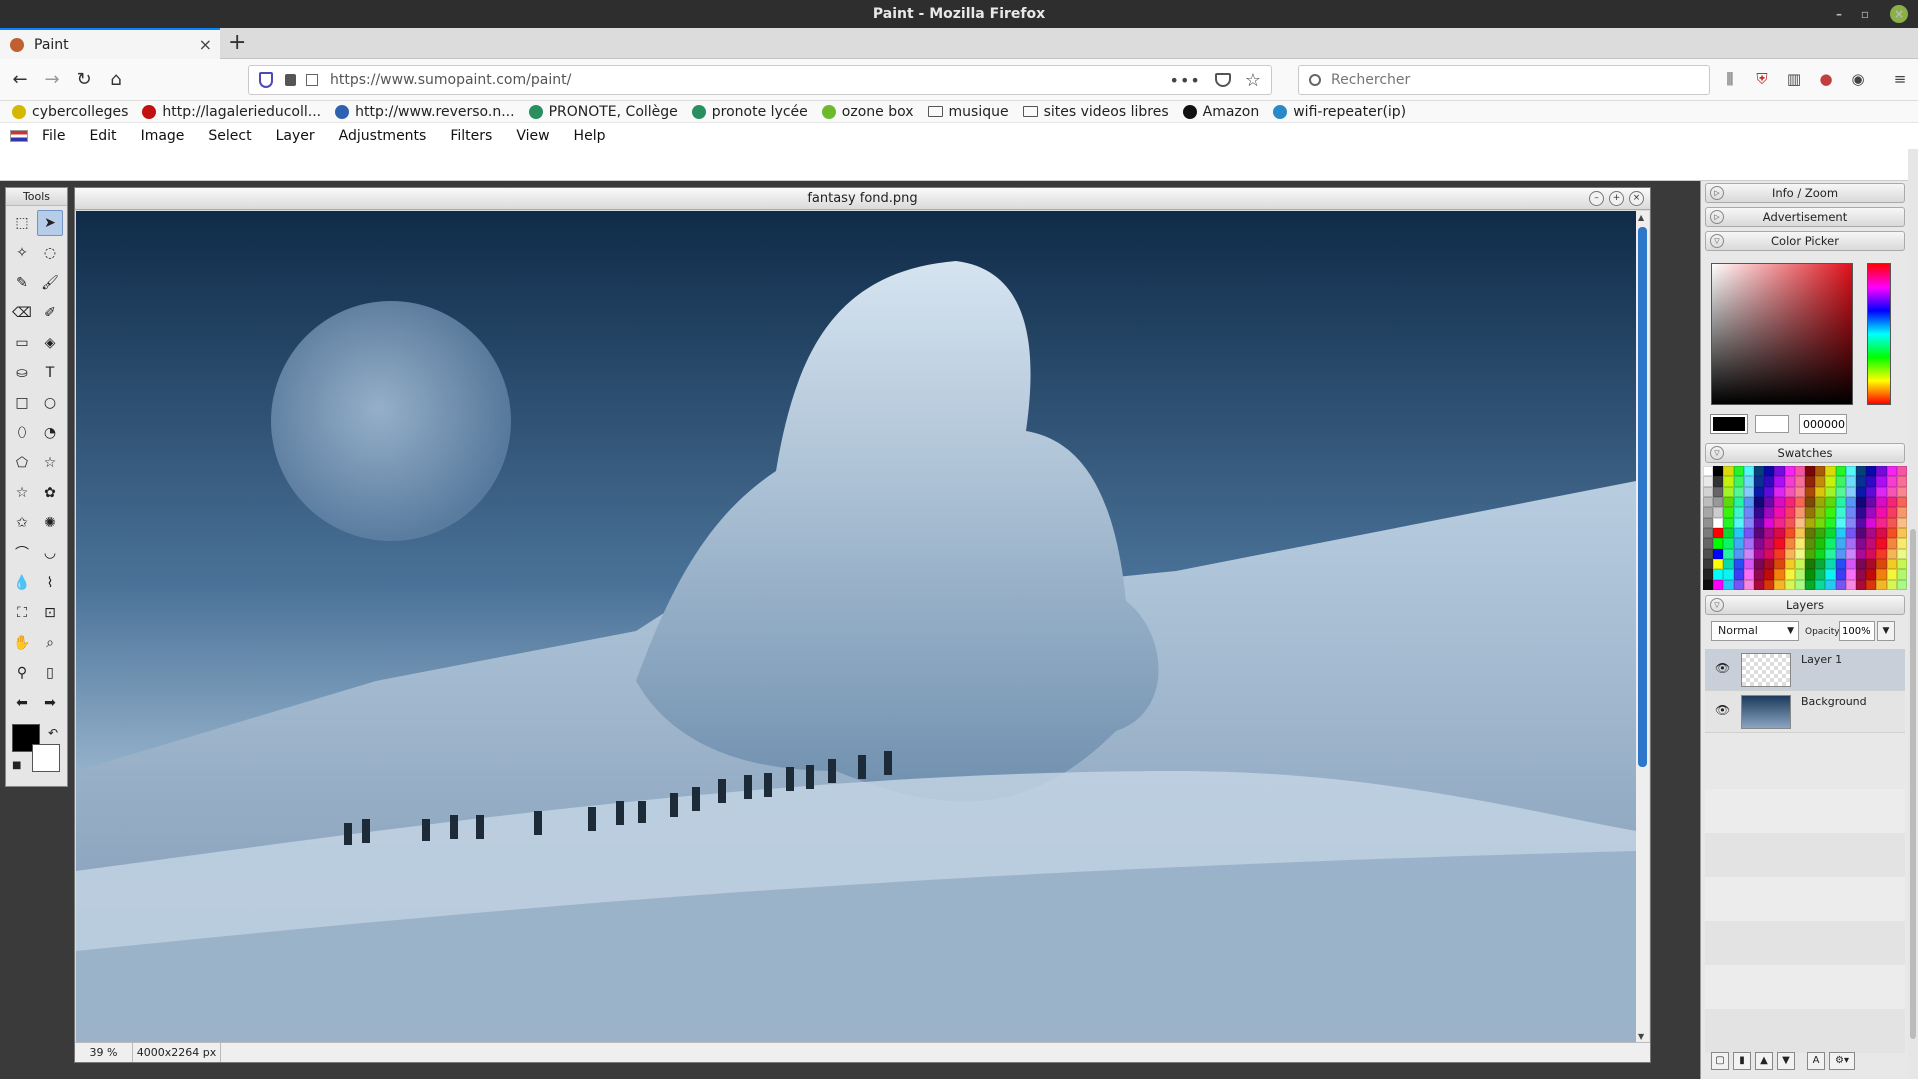 This screenshot has width=1918, height=1079. What do you see at coordinates (50, 703) in the screenshot?
I see `redo-arrow-icon: ➡` at bounding box center [50, 703].